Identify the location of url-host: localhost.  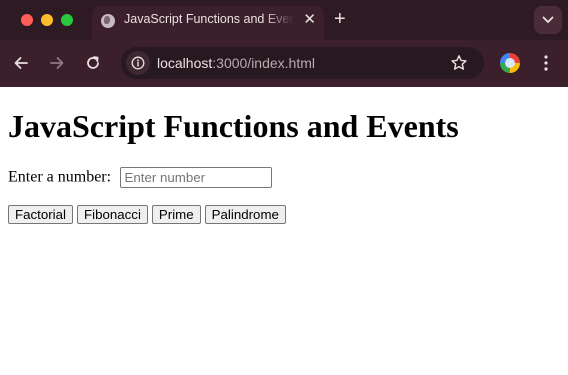
(185, 63).